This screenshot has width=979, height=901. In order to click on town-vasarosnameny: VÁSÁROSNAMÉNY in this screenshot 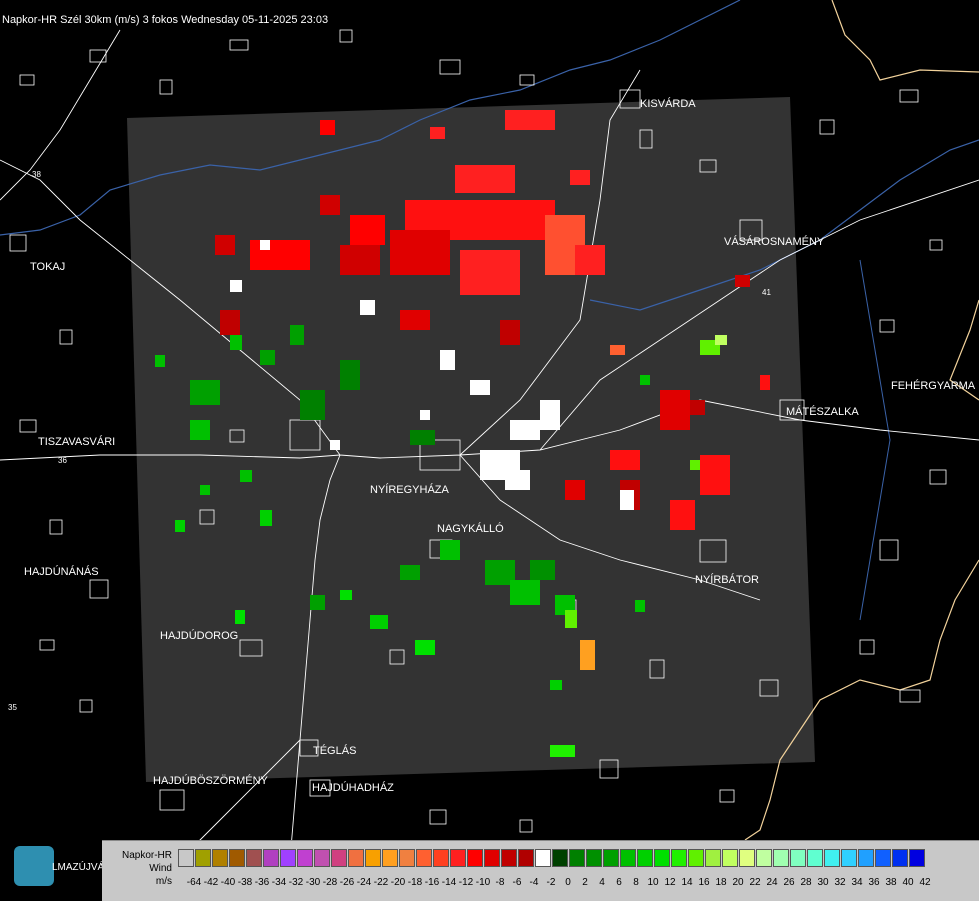, I will do `click(774, 241)`.